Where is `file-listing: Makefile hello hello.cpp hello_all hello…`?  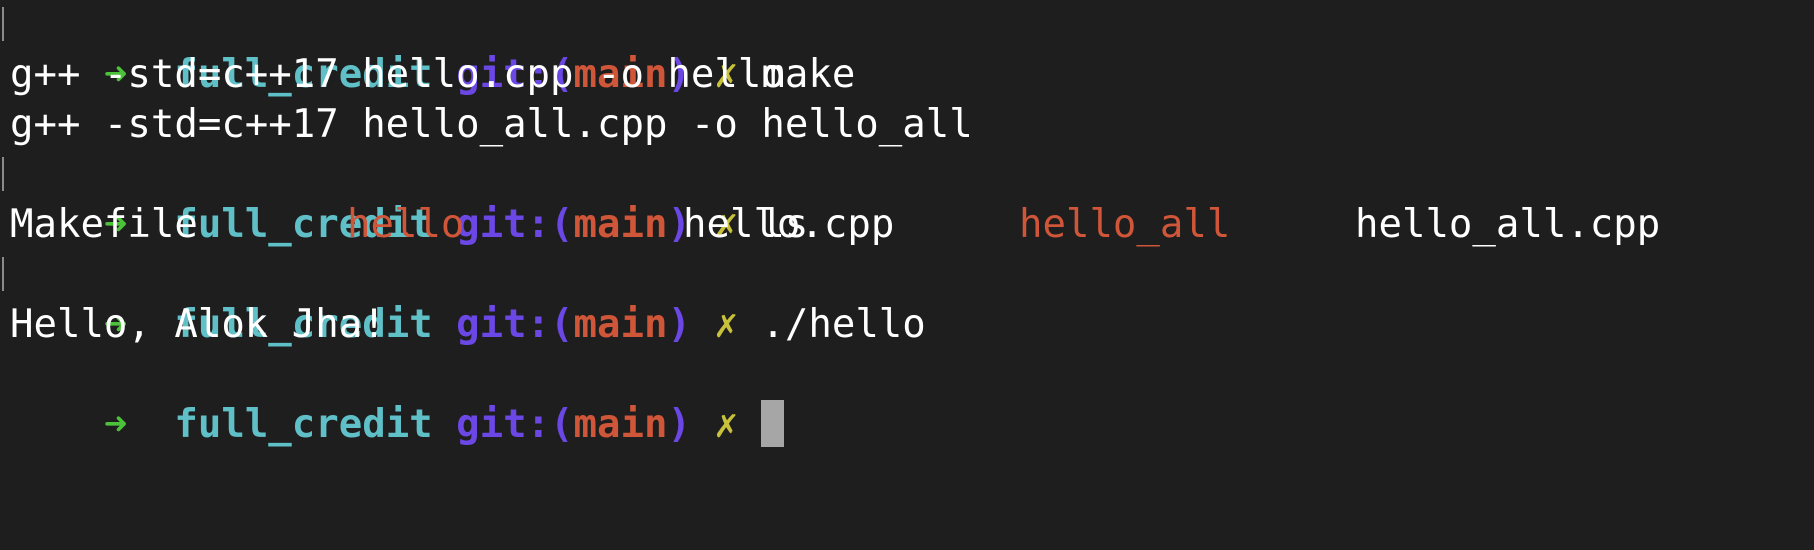
file-listing: Makefile hello hello.cpp hello_all hello… is located at coordinates (910, 225).